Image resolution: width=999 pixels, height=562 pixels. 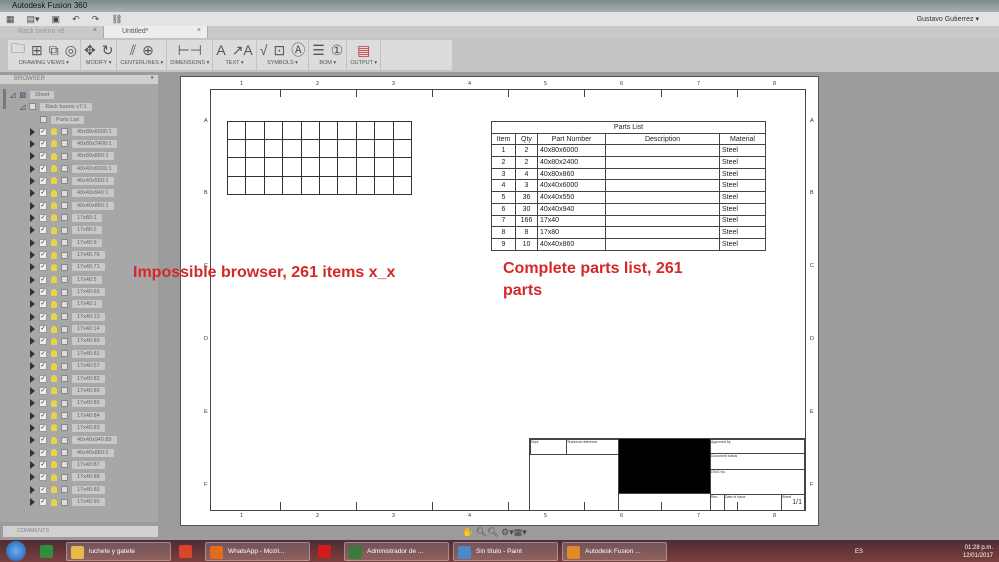 What do you see at coordinates (33, 19) in the screenshot?
I see `file-menu-icon: ▤▾` at bounding box center [33, 19].